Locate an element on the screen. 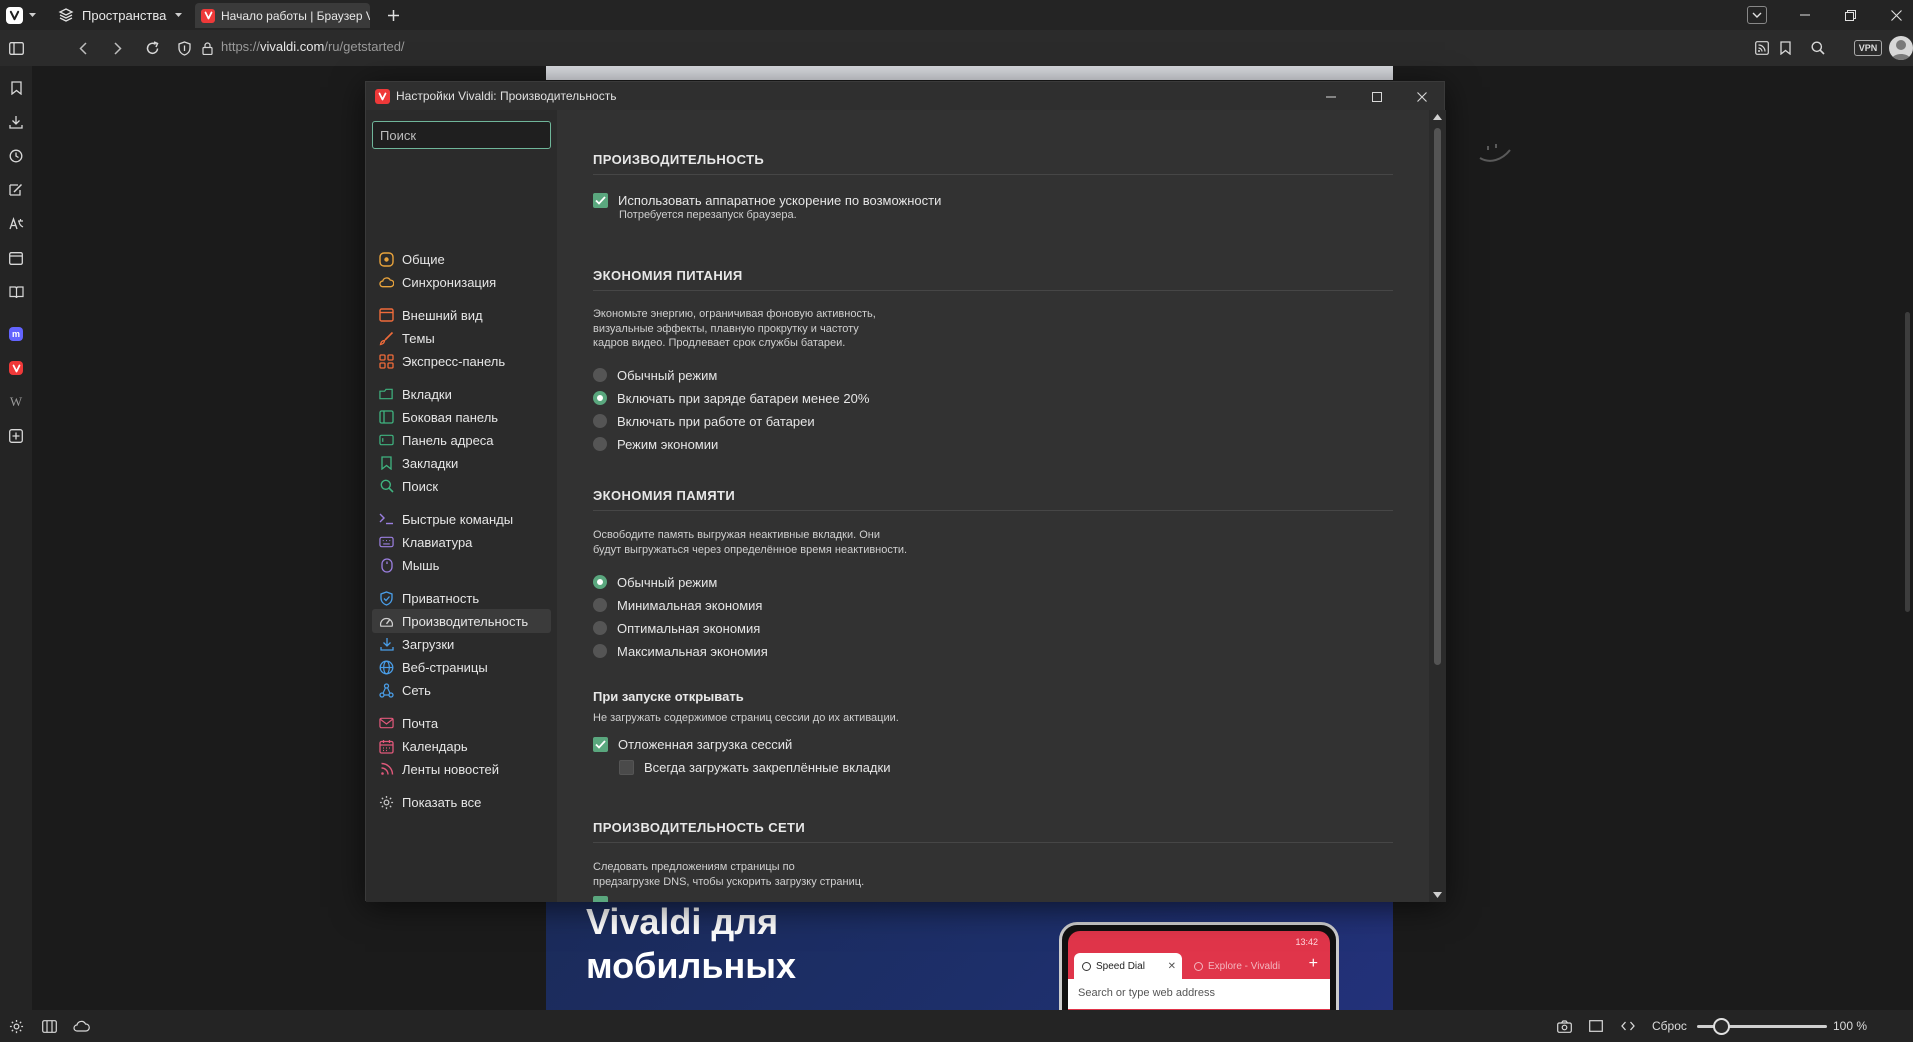 This screenshot has width=1913, height=1042. power-mode-option-2: Включать при заряде батареи менее 20% is located at coordinates (731, 398).